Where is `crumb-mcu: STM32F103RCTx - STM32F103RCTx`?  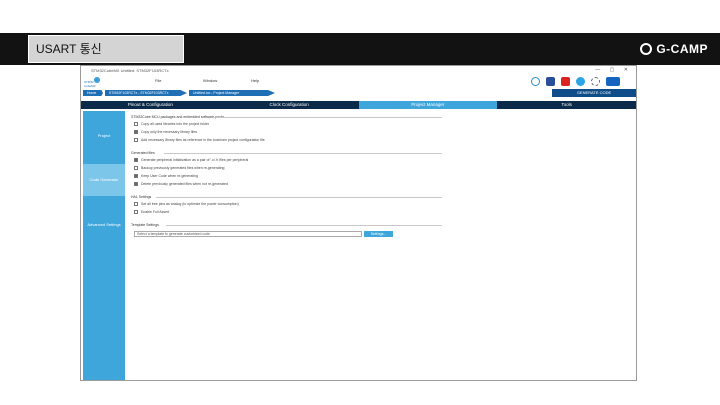 crumb-mcu: STM32F103RCTx - STM32F103RCTx is located at coordinates (146, 93).